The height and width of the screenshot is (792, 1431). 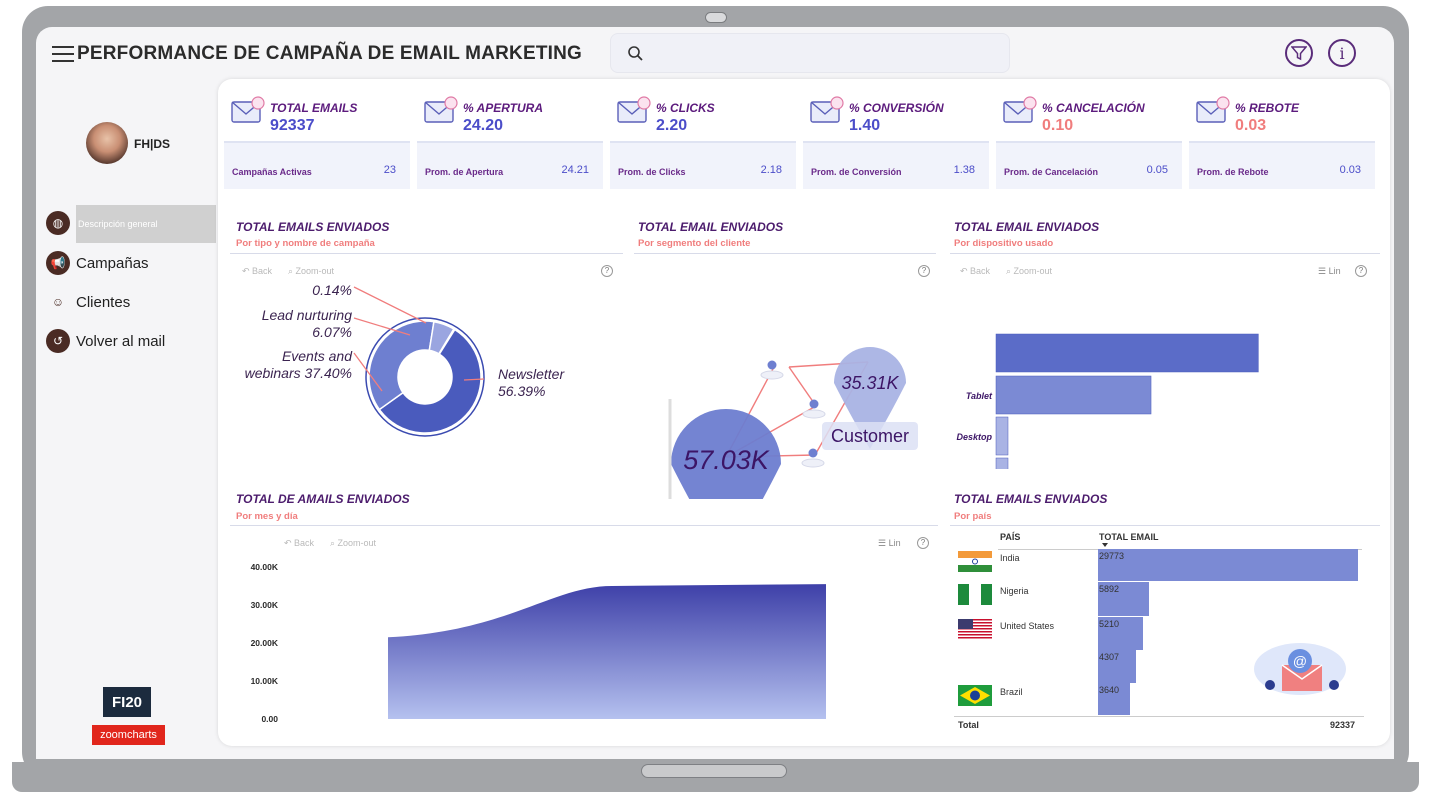 I want to click on nav-item-return-mail: ↺ Volver al mail, so click(x=105, y=341).